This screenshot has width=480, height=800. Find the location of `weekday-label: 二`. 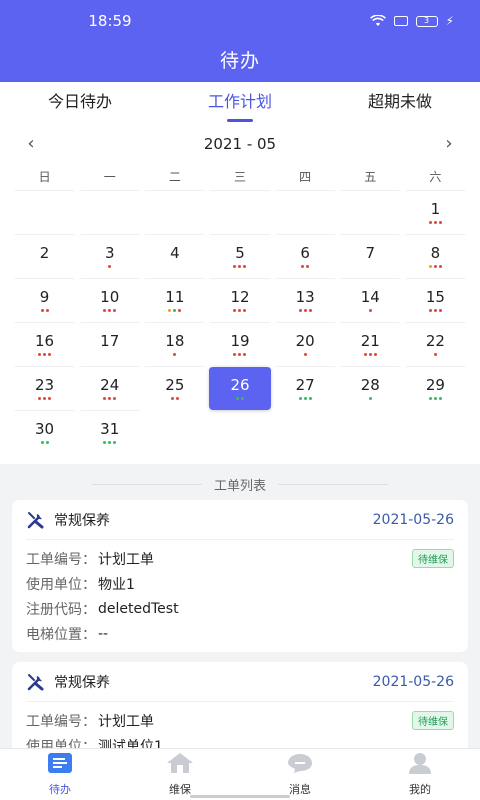

weekday-label: 二 is located at coordinates (174, 176).